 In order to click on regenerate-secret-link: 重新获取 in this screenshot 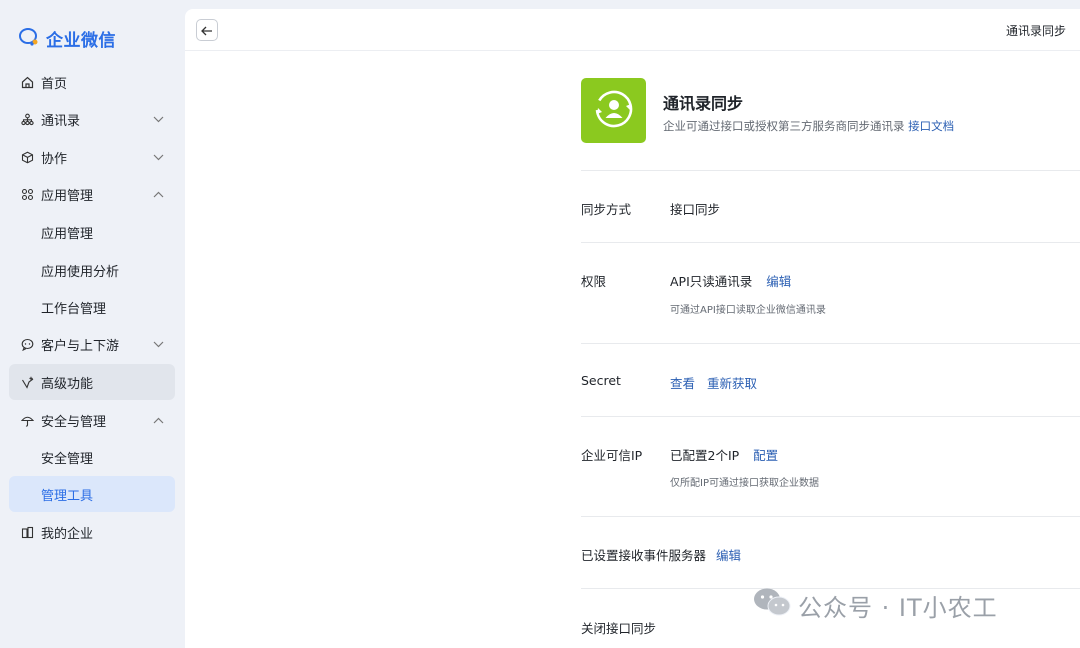, I will do `click(732, 383)`.